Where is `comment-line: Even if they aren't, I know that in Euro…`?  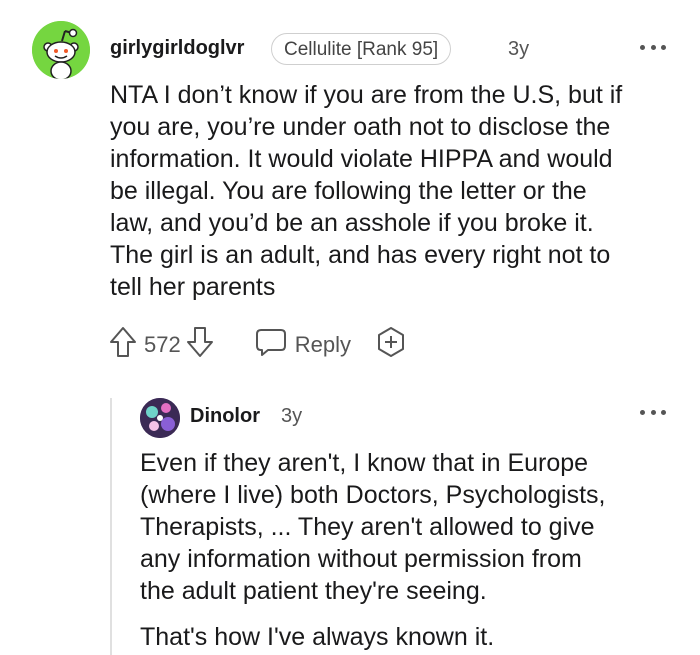 comment-line: Even if they aren't, I know that in Euro… is located at coordinates (364, 463).